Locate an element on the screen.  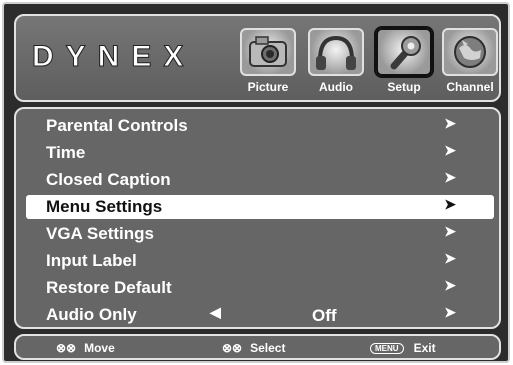
hint-move: ⊗⊗ Move is located at coordinates (85, 348).